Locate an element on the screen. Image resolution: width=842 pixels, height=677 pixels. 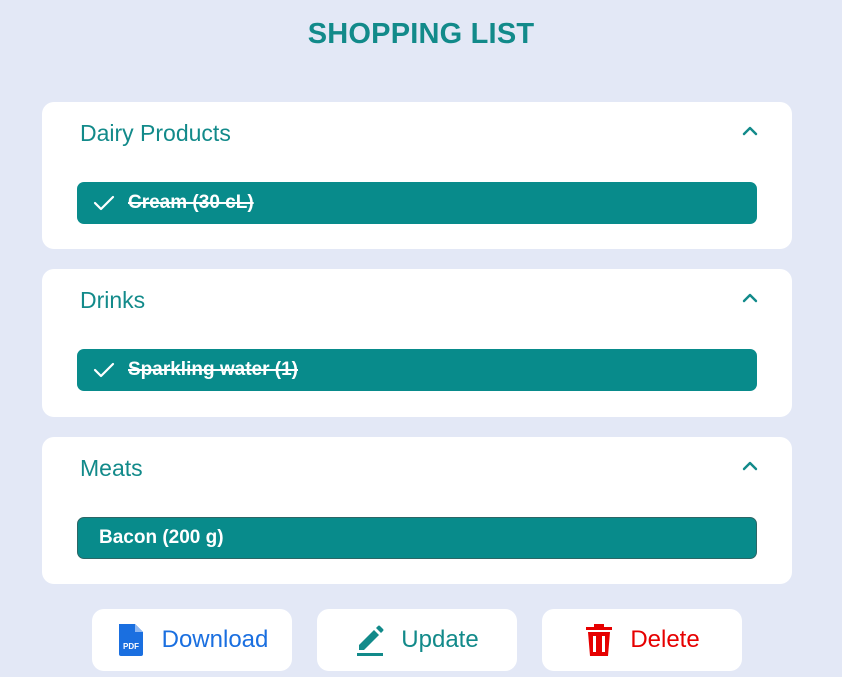
delete-button: Delete is located at coordinates (642, 640).